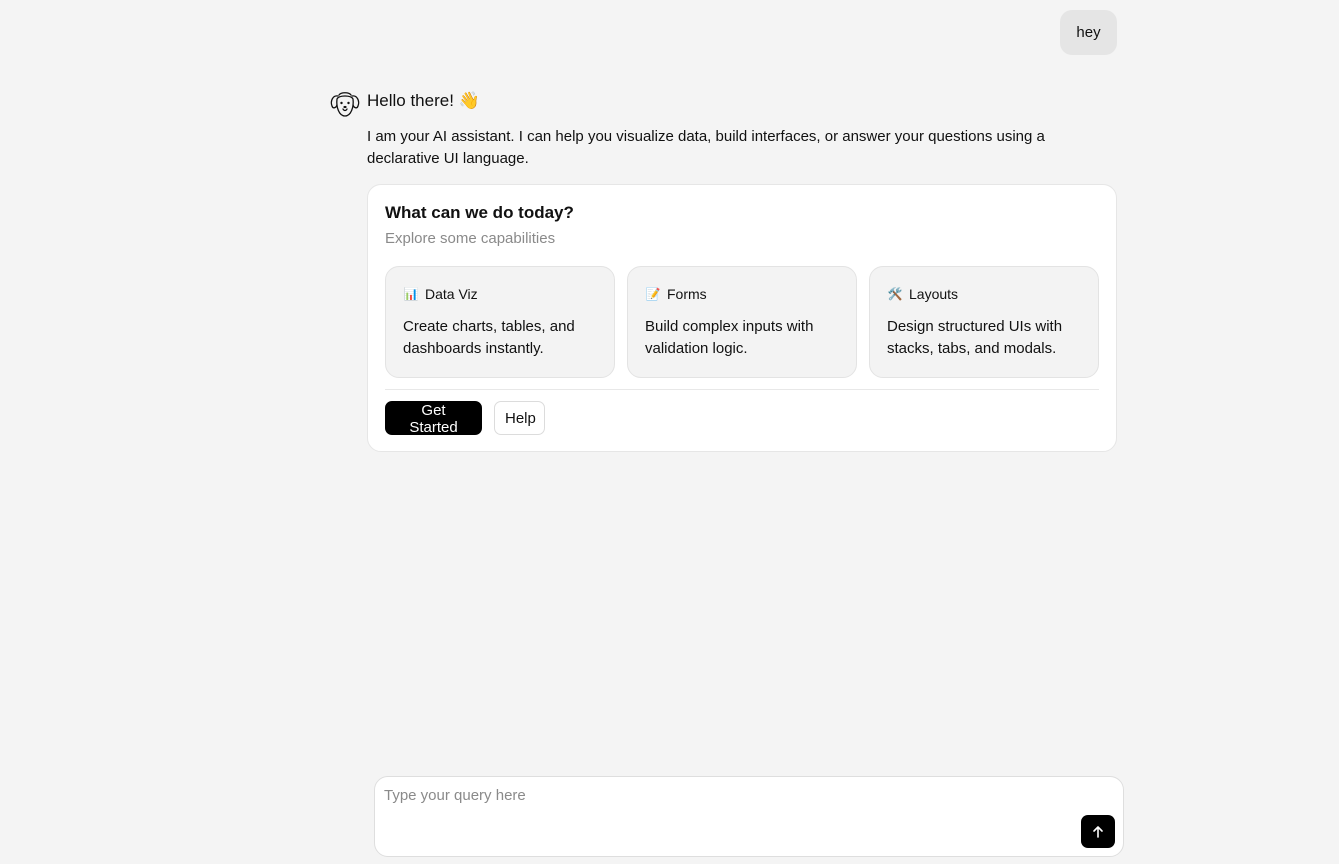 The height and width of the screenshot is (864, 1339). What do you see at coordinates (433, 418) in the screenshot?
I see `get-started-button: Get Started` at bounding box center [433, 418].